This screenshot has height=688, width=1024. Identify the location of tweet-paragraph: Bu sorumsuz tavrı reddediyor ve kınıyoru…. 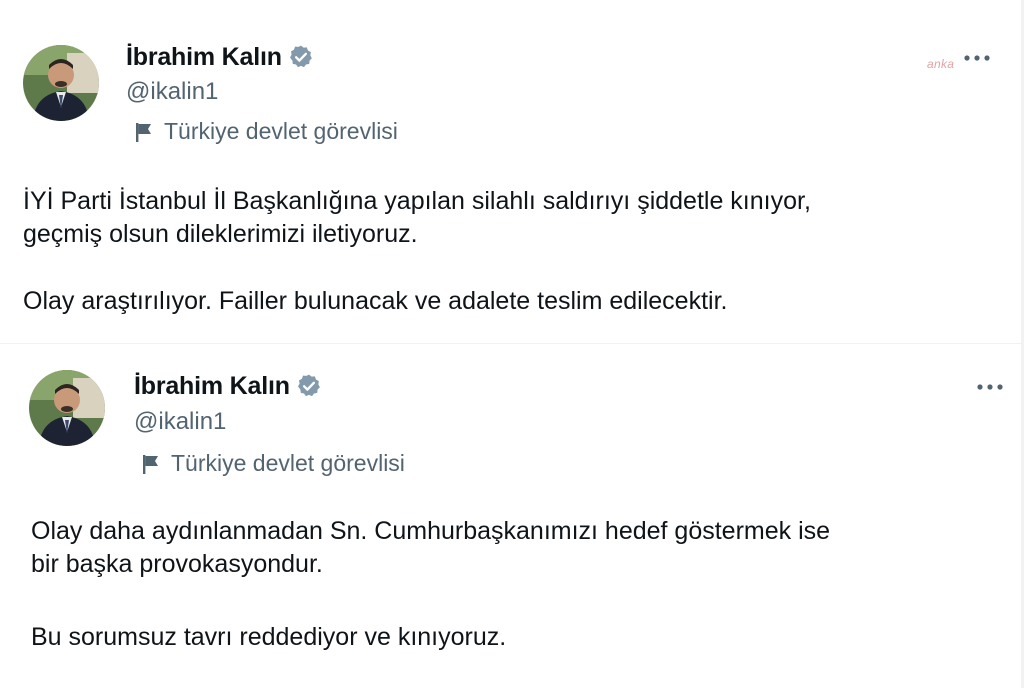
(268, 637).